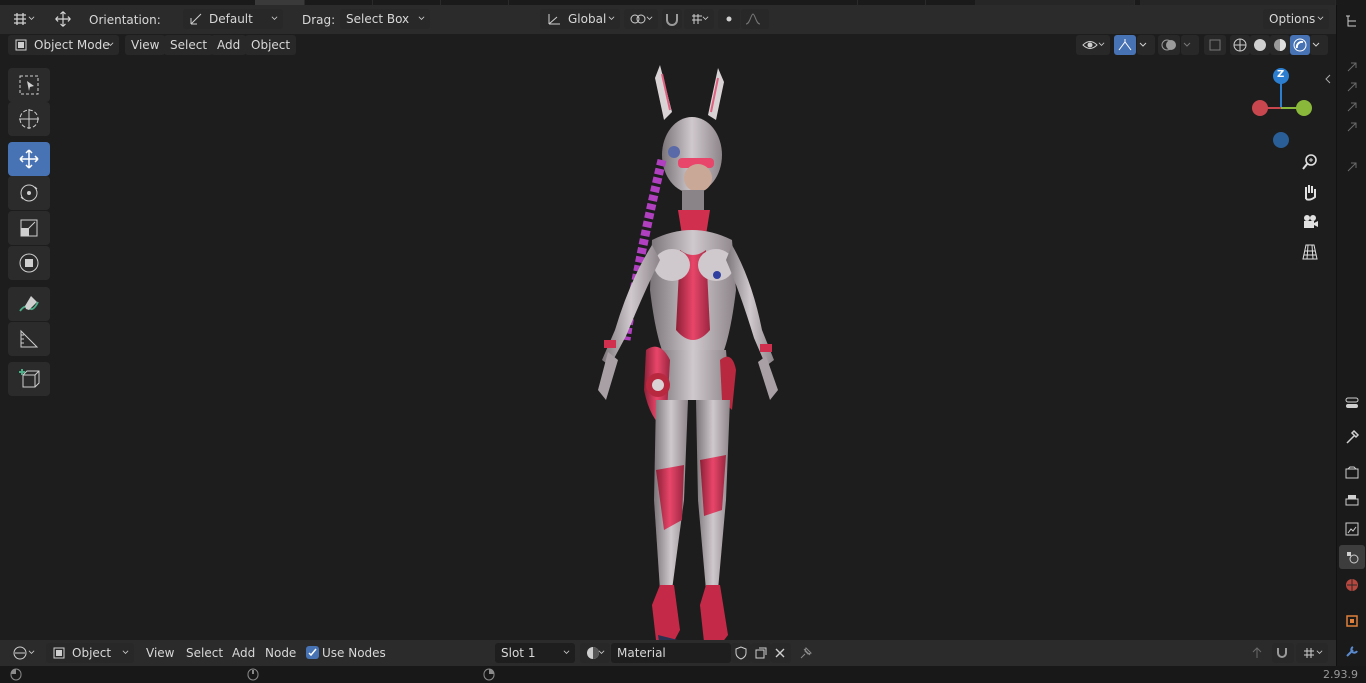 The height and width of the screenshot is (683, 1366). I want to click on menu-object: Object, so click(271, 45).